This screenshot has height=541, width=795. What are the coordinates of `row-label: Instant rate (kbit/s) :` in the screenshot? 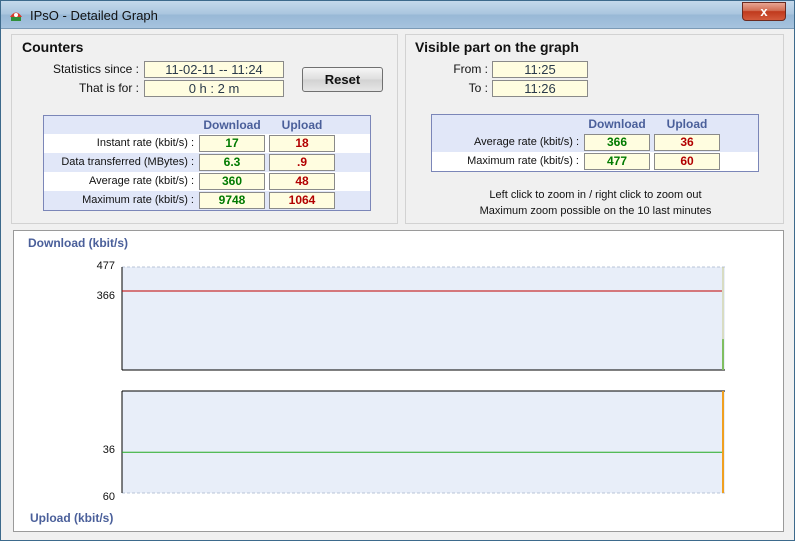 It's located at (145, 143).